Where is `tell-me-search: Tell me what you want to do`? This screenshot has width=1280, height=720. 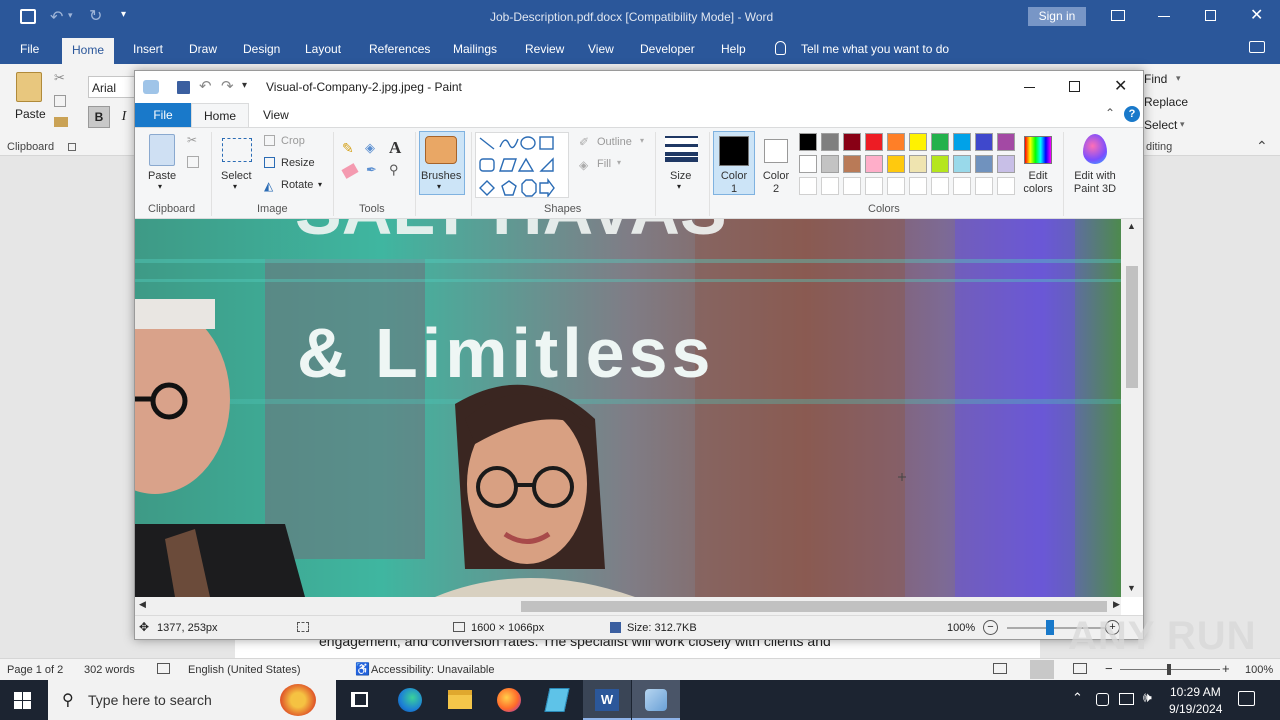 tell-me-search: Tell me what you want to do is located at coordinates (875, 49).